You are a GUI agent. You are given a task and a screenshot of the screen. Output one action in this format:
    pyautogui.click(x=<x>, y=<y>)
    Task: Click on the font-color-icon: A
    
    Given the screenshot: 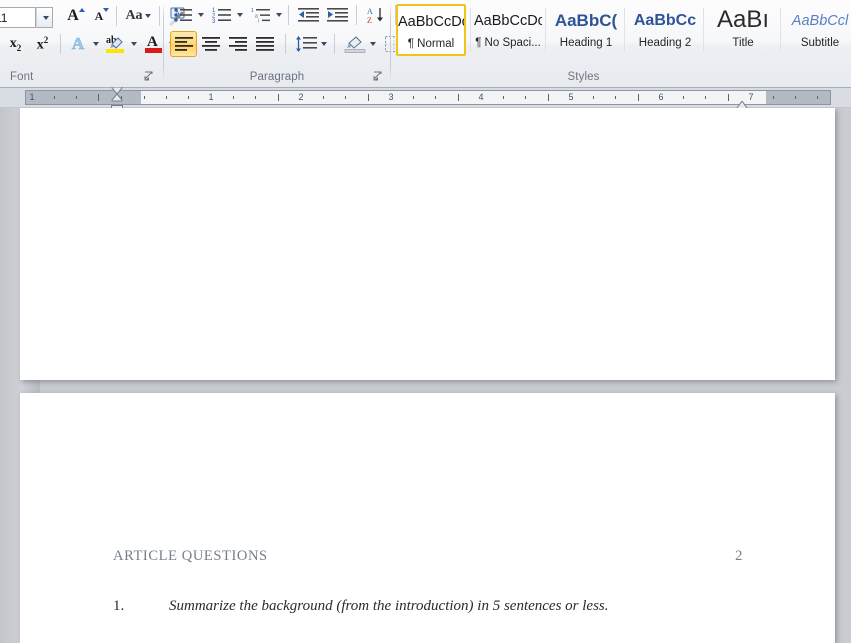 What is the action you would take?
    pyautogui.click(x=154, y=44)
    